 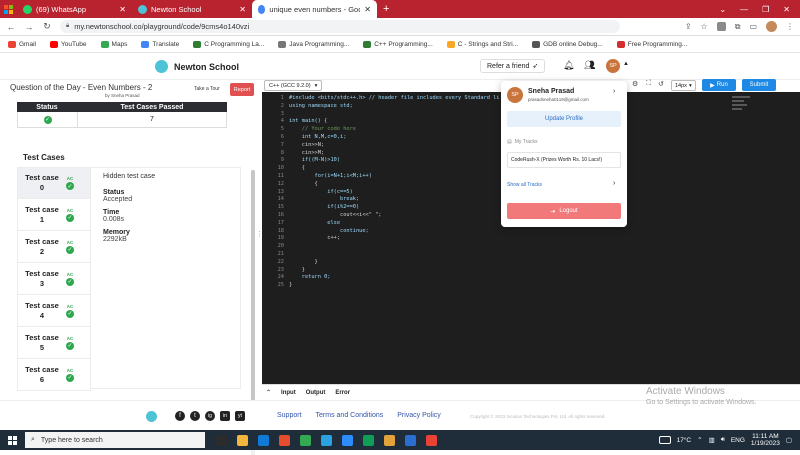 I want to click on code-line: if(i%2==0), so click(x=394, y=208).